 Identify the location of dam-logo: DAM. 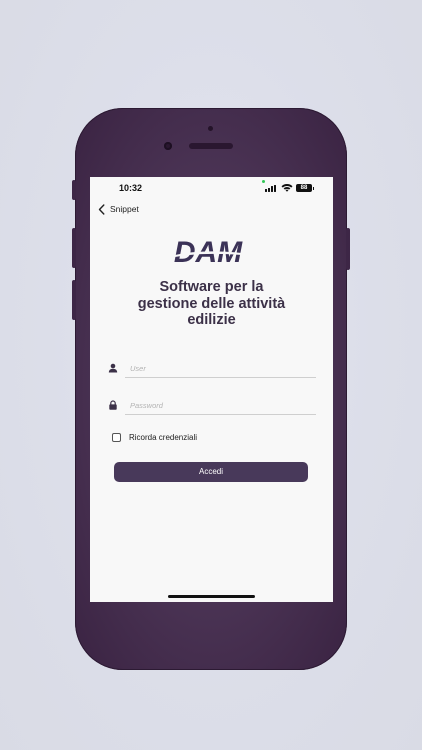
(208, 252).